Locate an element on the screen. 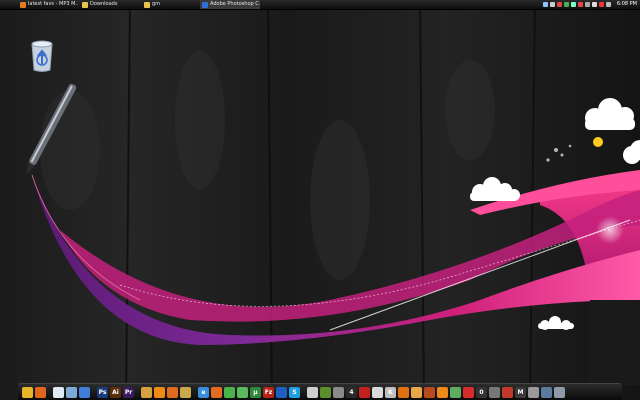 This screenshot has width=640, height=400. bug-icon is located at coordinates (507, 392).